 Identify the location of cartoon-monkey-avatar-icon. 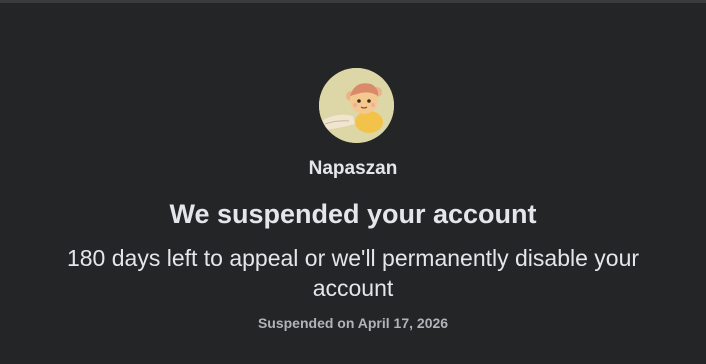
(356, 105).